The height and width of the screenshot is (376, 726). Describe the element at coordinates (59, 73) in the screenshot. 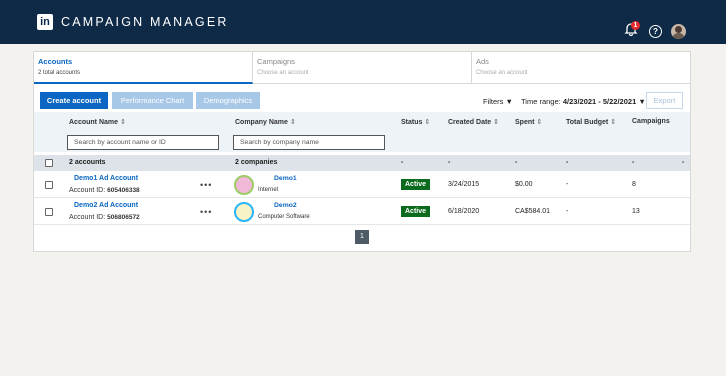

I see `step-accounts-subtitle: 2 total accounts` at that location.